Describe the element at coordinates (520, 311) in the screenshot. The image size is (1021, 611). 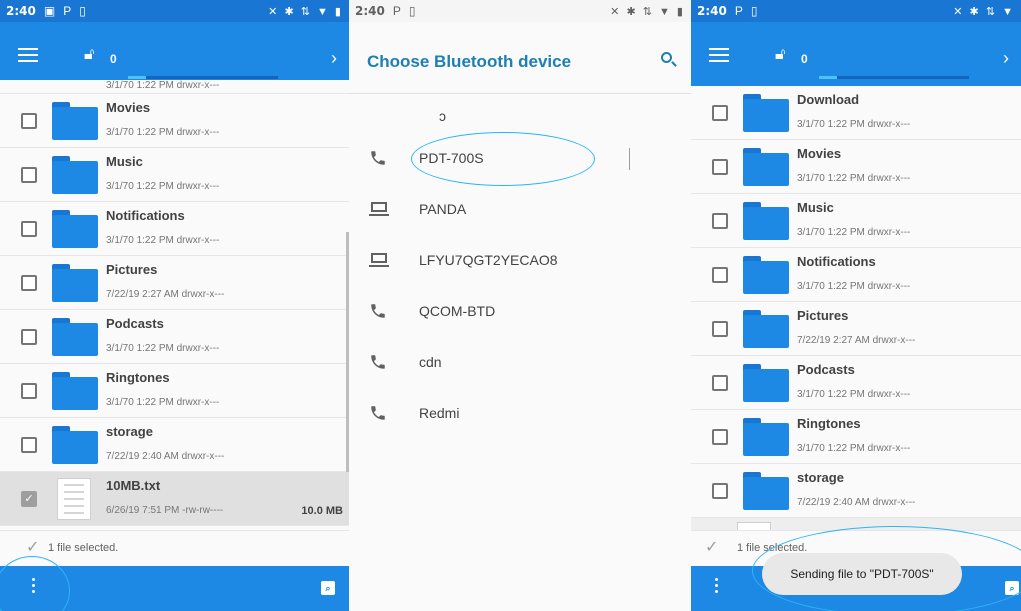
I see `device-item: QCOM-BTD` at that location.